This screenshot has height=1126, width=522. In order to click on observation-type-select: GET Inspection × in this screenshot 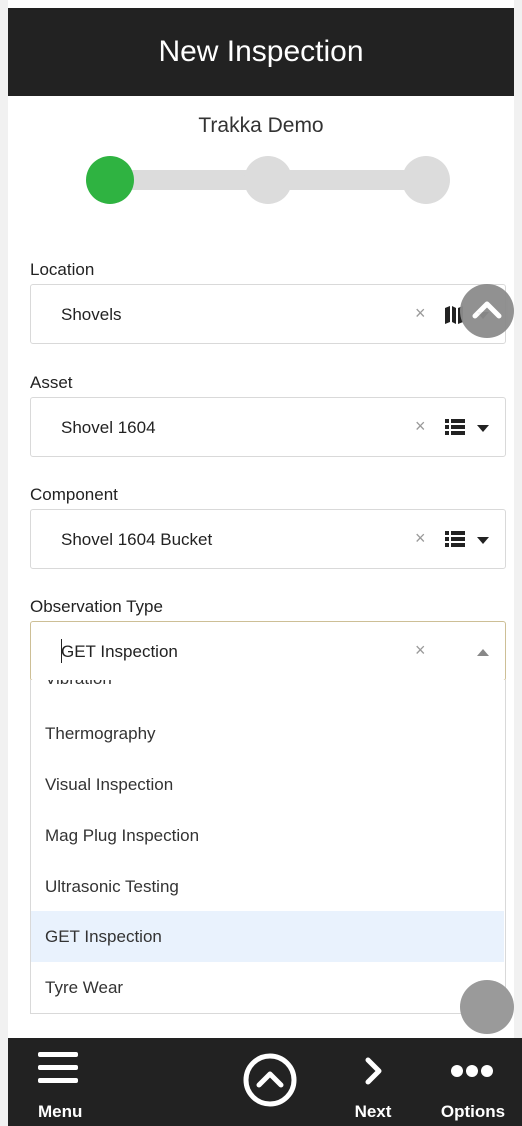, I will do `click(268, 651)`.